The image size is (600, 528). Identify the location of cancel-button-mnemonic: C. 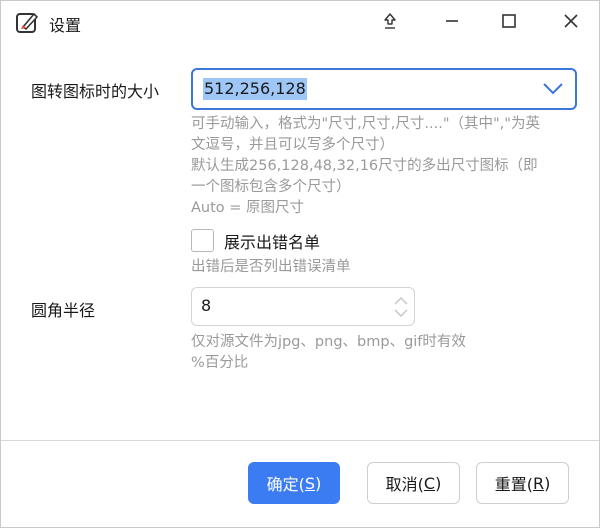
(429, 483).